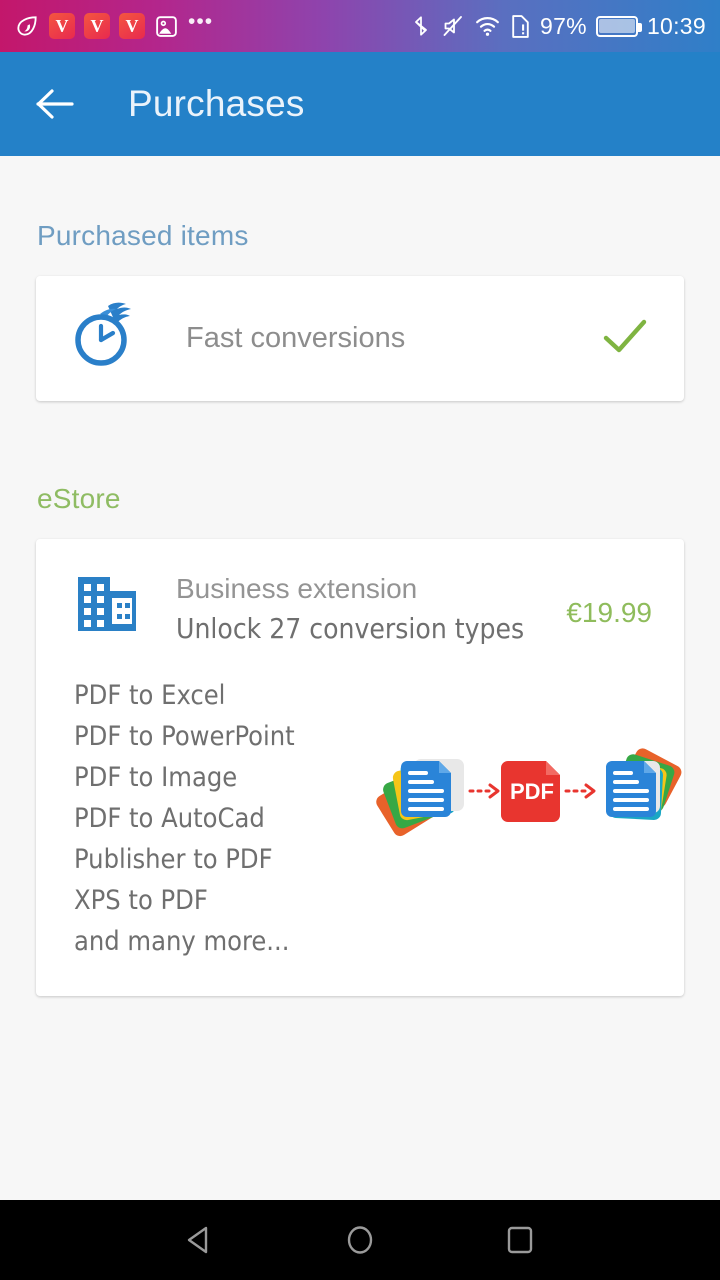  I want to click on purchased-item-card: Fast conversions, so click(360, 338).